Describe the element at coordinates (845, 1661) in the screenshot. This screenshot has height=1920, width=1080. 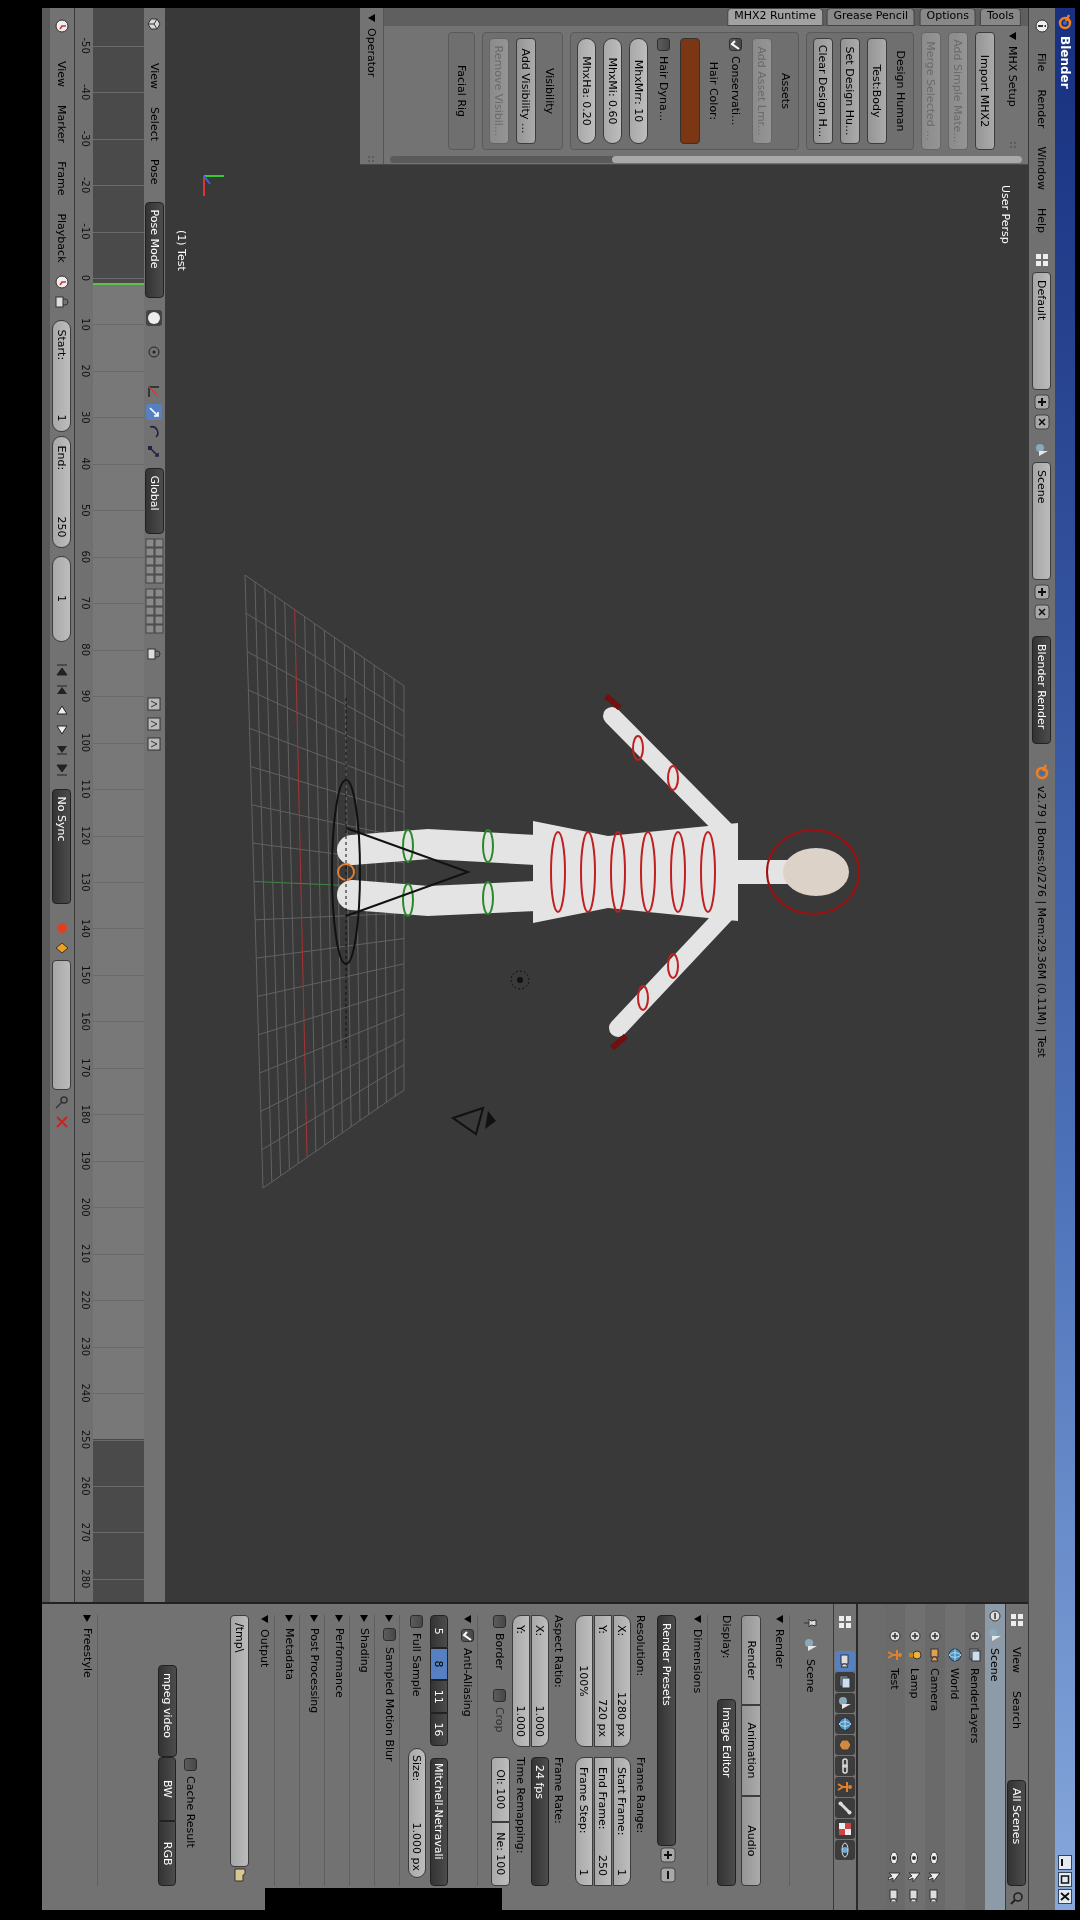
I see `camera-icon` at that location.